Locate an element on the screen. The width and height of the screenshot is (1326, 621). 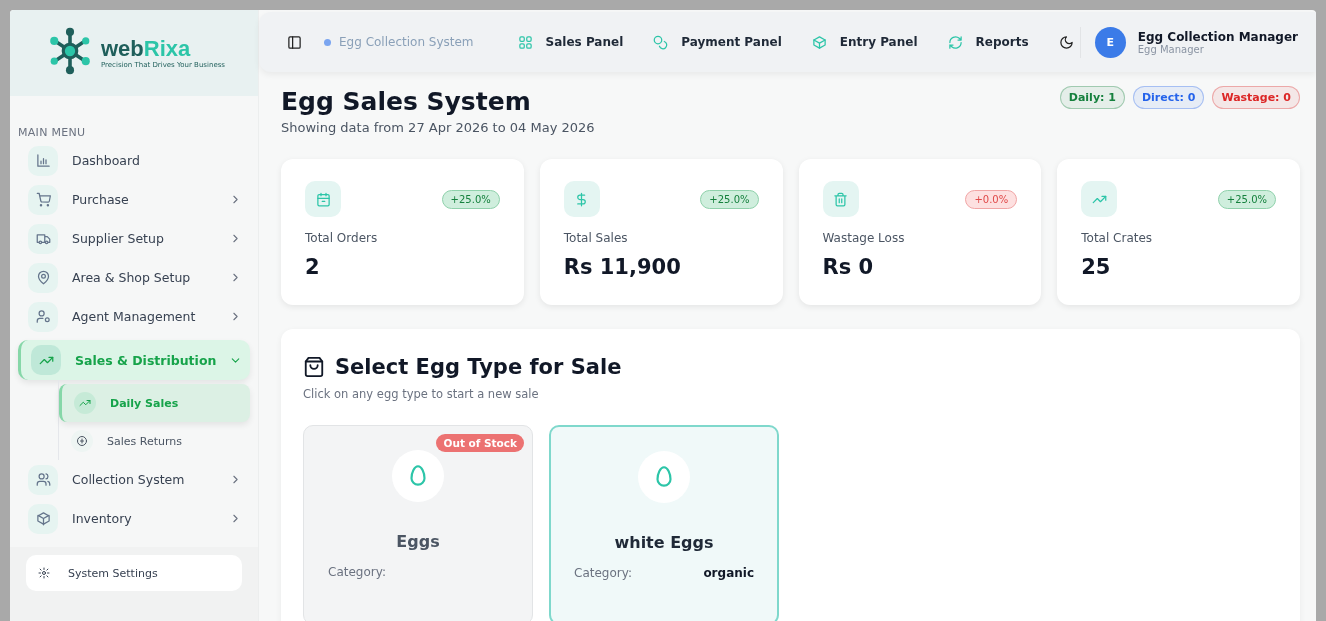
stat-value: Rs 0 is located at coordinates (848, 267).